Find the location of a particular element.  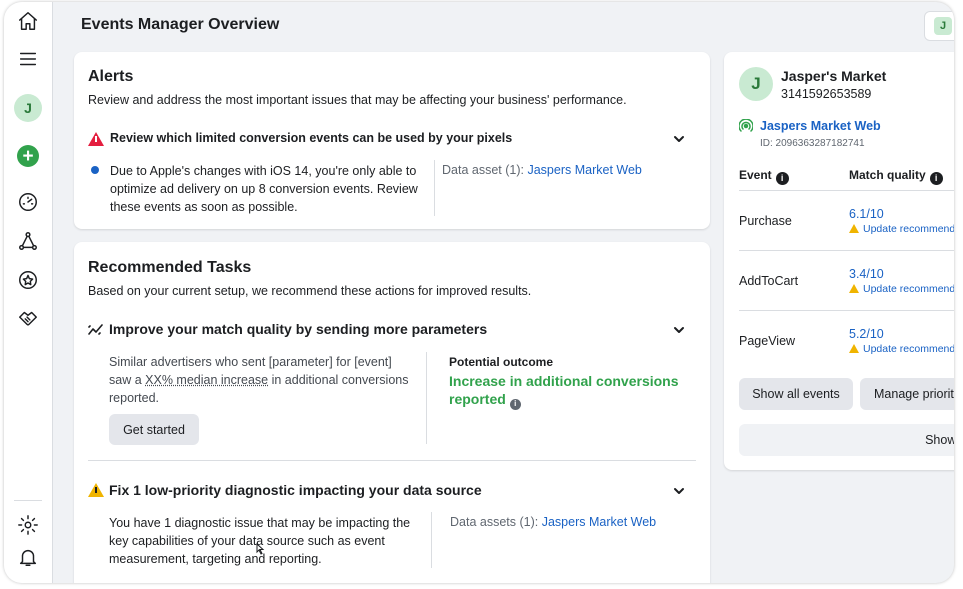

account-avatar: J is located at coordinates (28, 108).